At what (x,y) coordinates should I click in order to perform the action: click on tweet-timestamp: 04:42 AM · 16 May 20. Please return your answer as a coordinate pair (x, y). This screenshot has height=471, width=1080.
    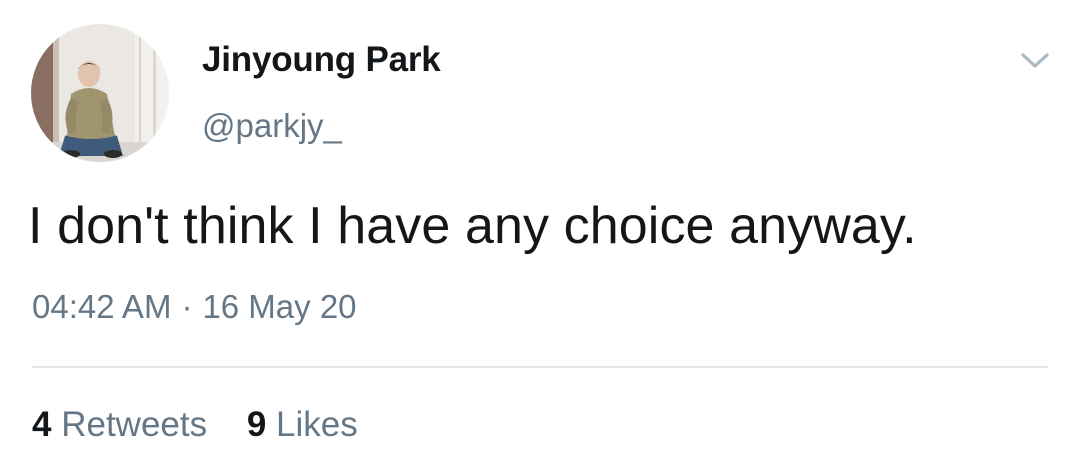
    Looking at the image, I should click on (194, 307).